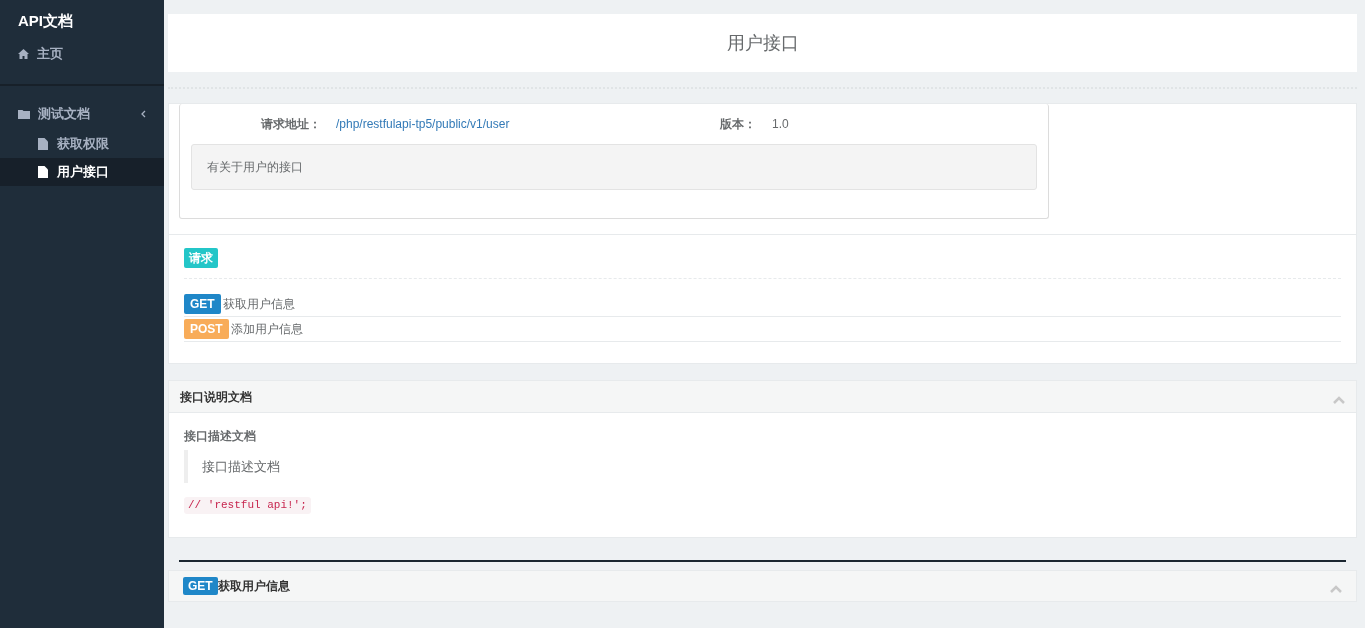  Describe the element at coordinates (526, 124) in the screenshot. I see `url-link: /php/restfulapi-tp5/public/v1/user` at that location.